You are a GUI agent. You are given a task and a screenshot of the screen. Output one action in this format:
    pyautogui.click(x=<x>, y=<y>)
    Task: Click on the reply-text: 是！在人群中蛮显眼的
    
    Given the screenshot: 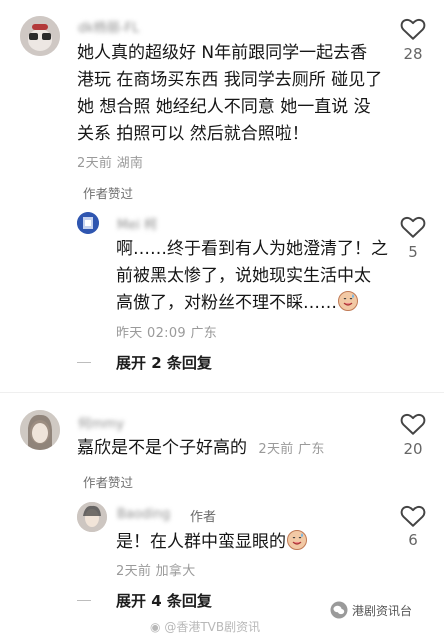 What is the action you would take?
    pyautogui.click(x=256, y=544)
    